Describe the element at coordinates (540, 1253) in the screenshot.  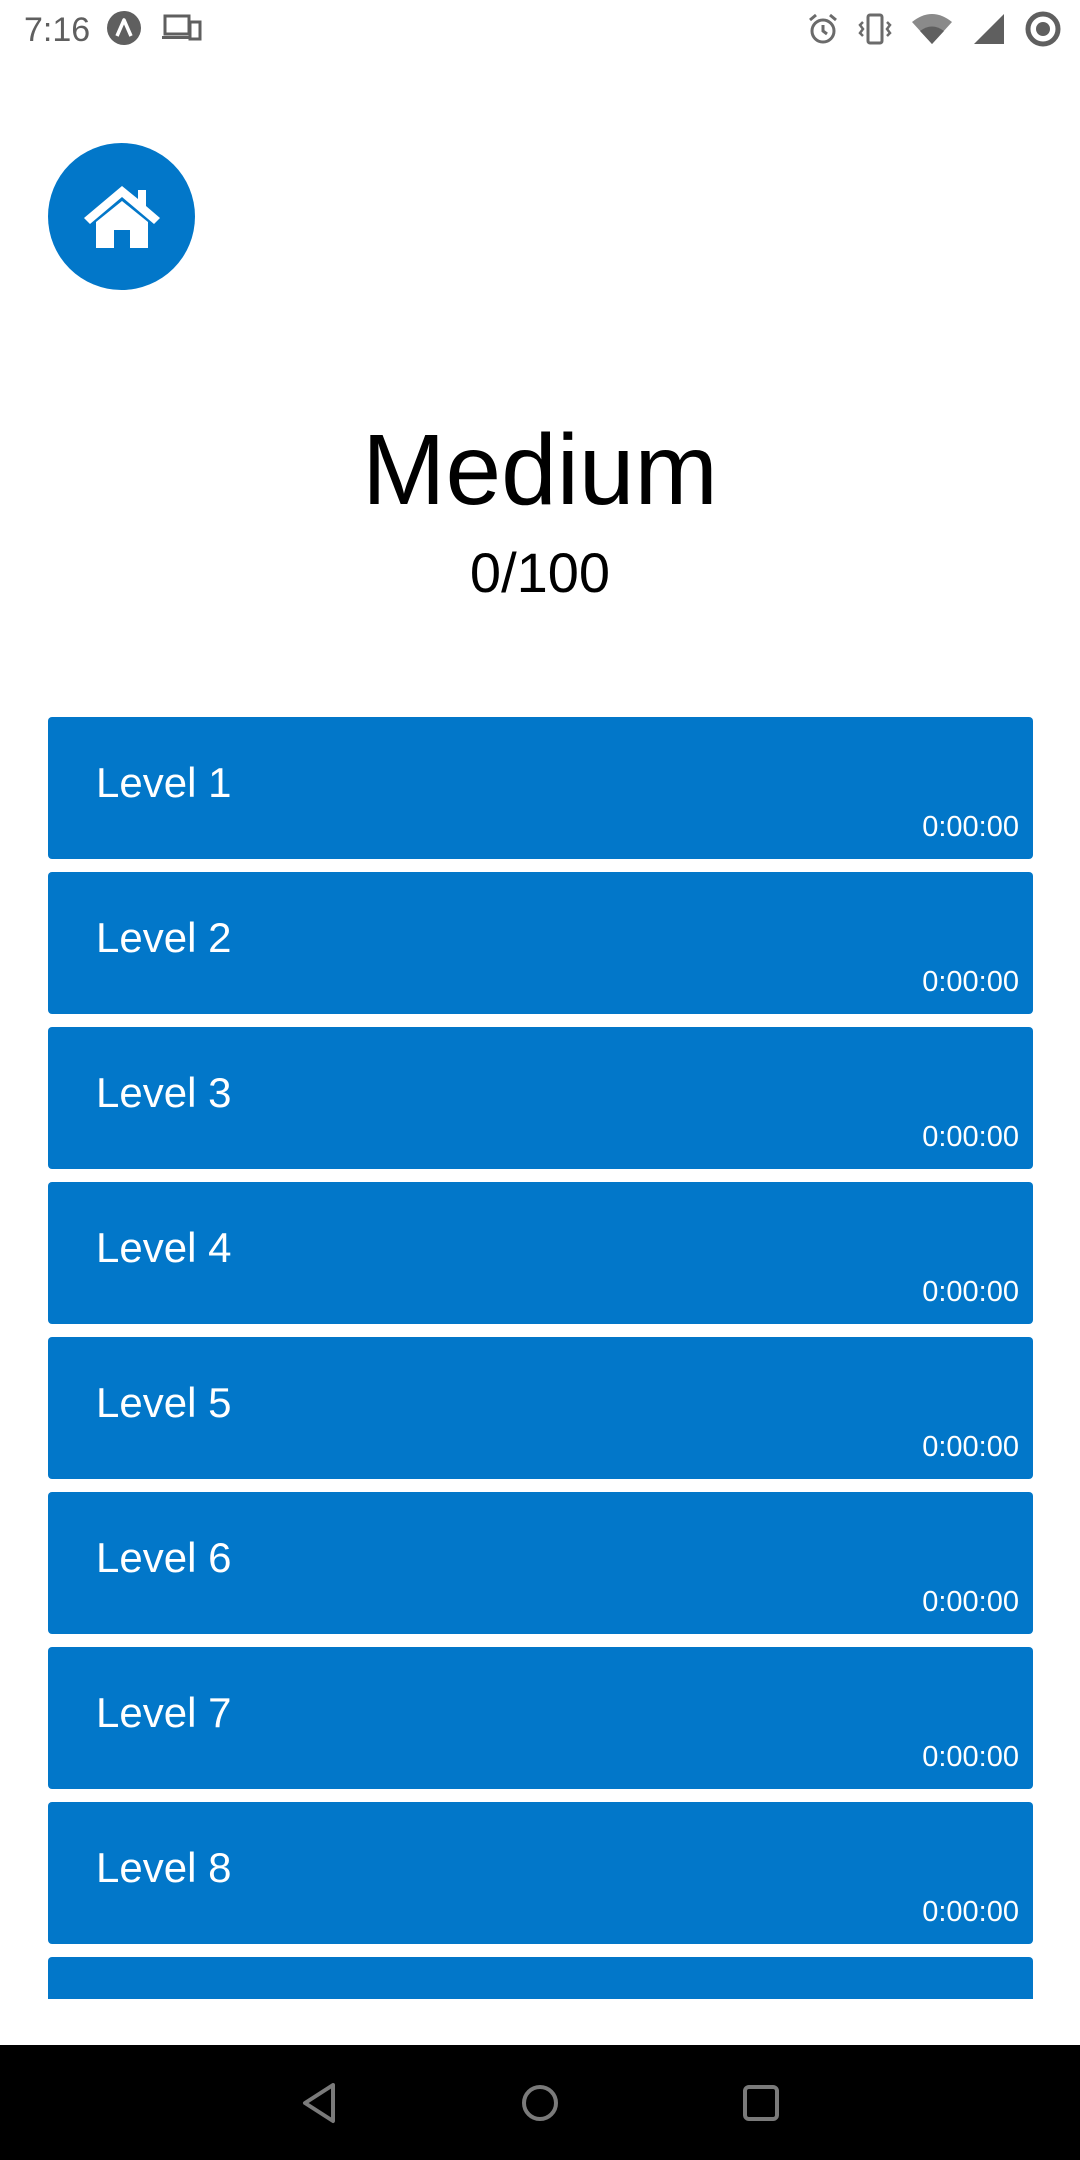
I see `level-item-4: Level 4 0:00:00` at that location.